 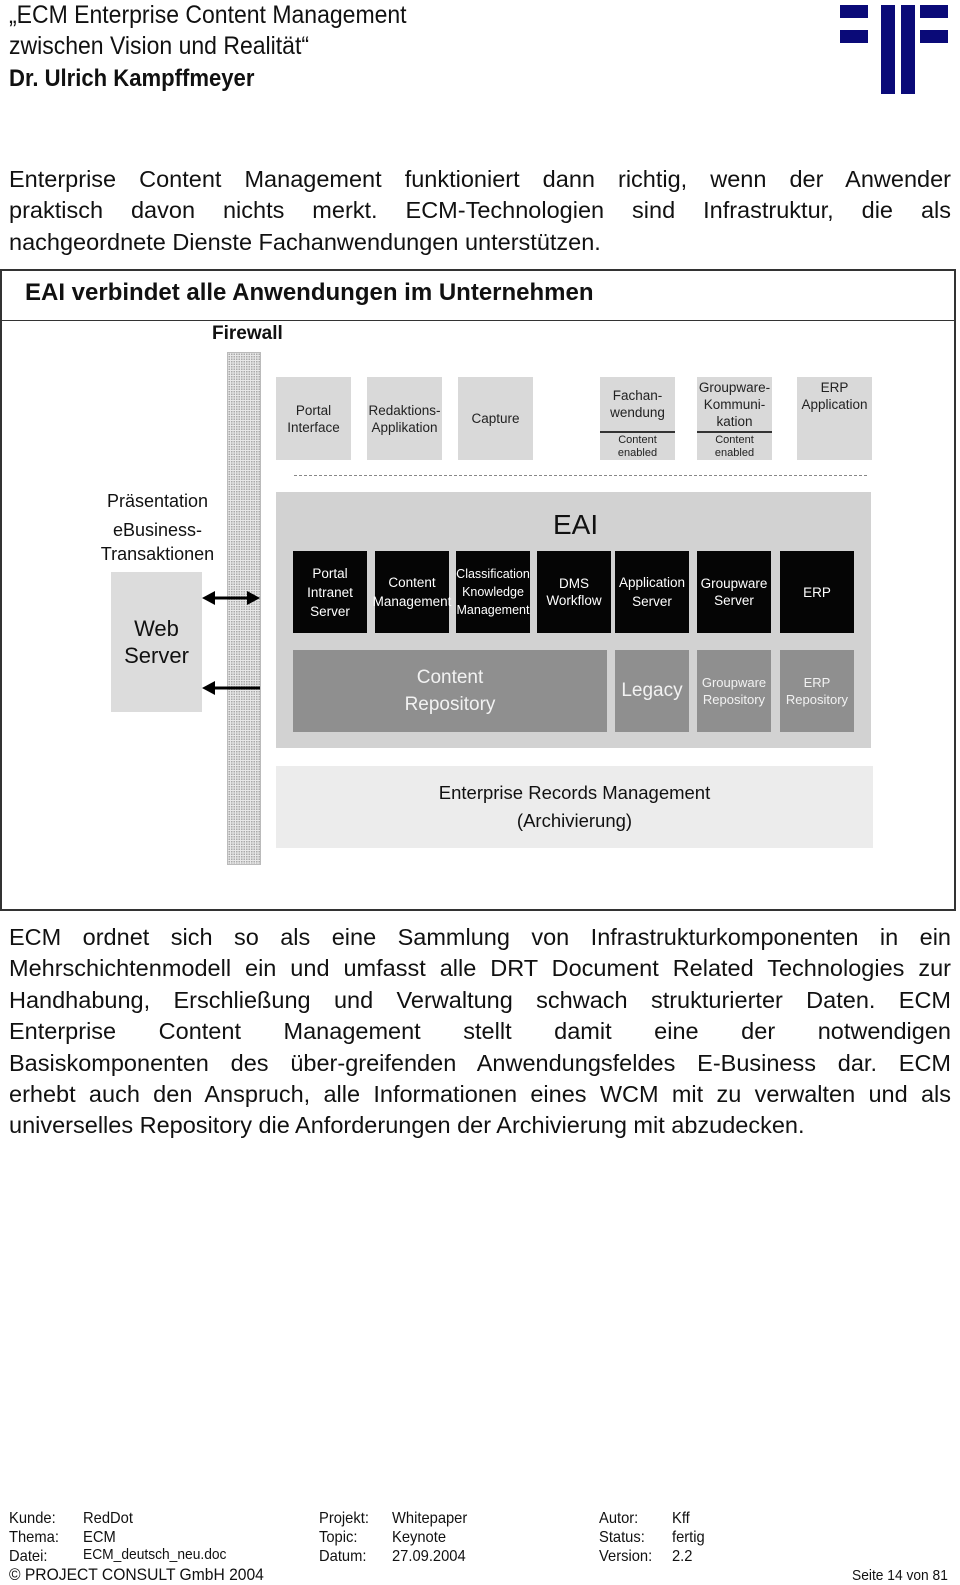 What do you see at coordinates (734, 421) in the screenshot?
I see `app-label: kation` at bounding box center [734, 421].